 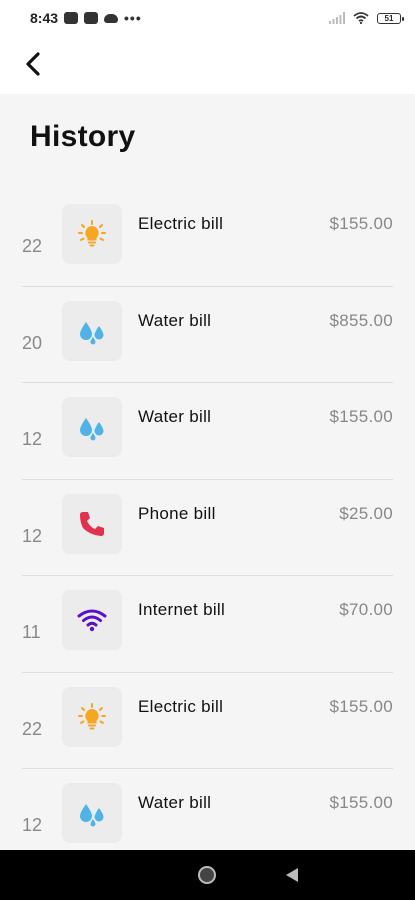 What do you see at coordinates (111, 18) in the screenshot?
I see `cloud-icon` at bounding box center [111, 18].